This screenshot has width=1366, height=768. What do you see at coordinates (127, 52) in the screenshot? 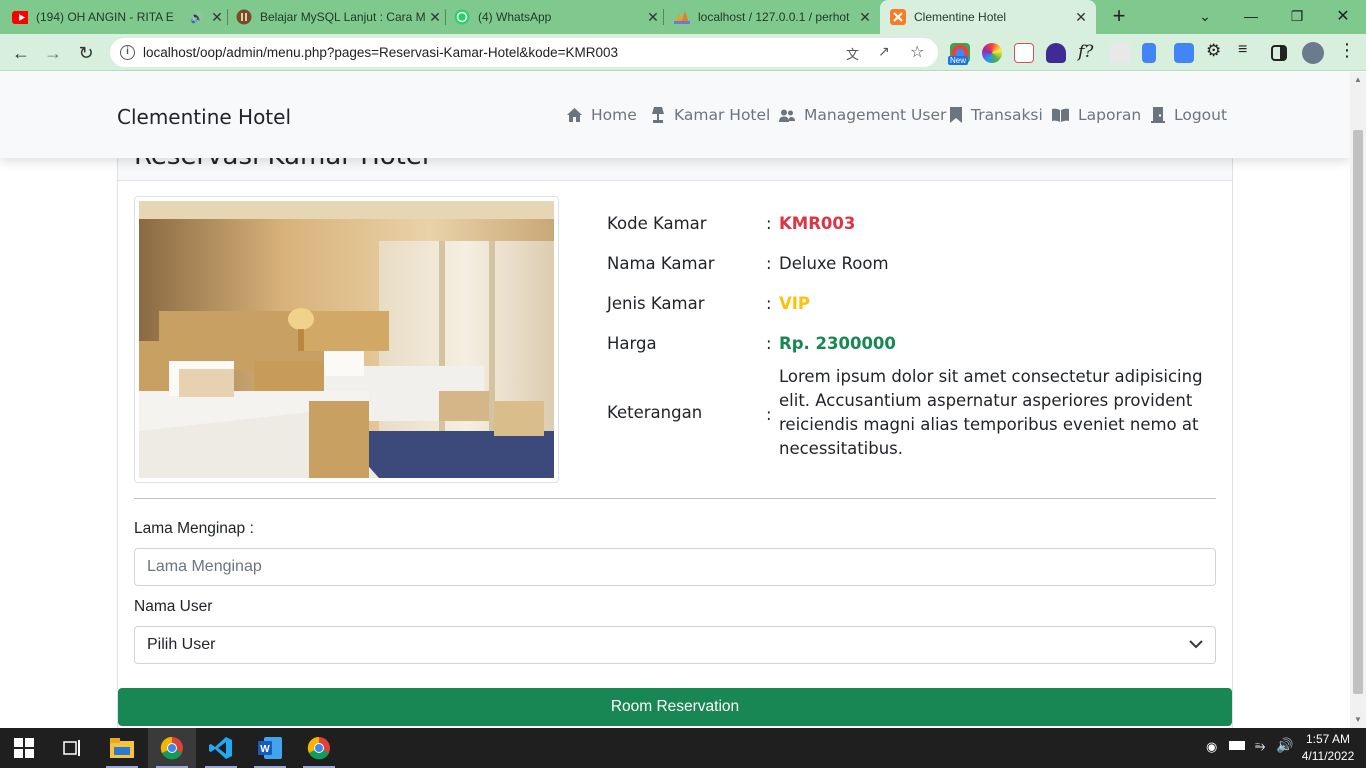
I see `info-icon: i` at bounding box center [127, 52].